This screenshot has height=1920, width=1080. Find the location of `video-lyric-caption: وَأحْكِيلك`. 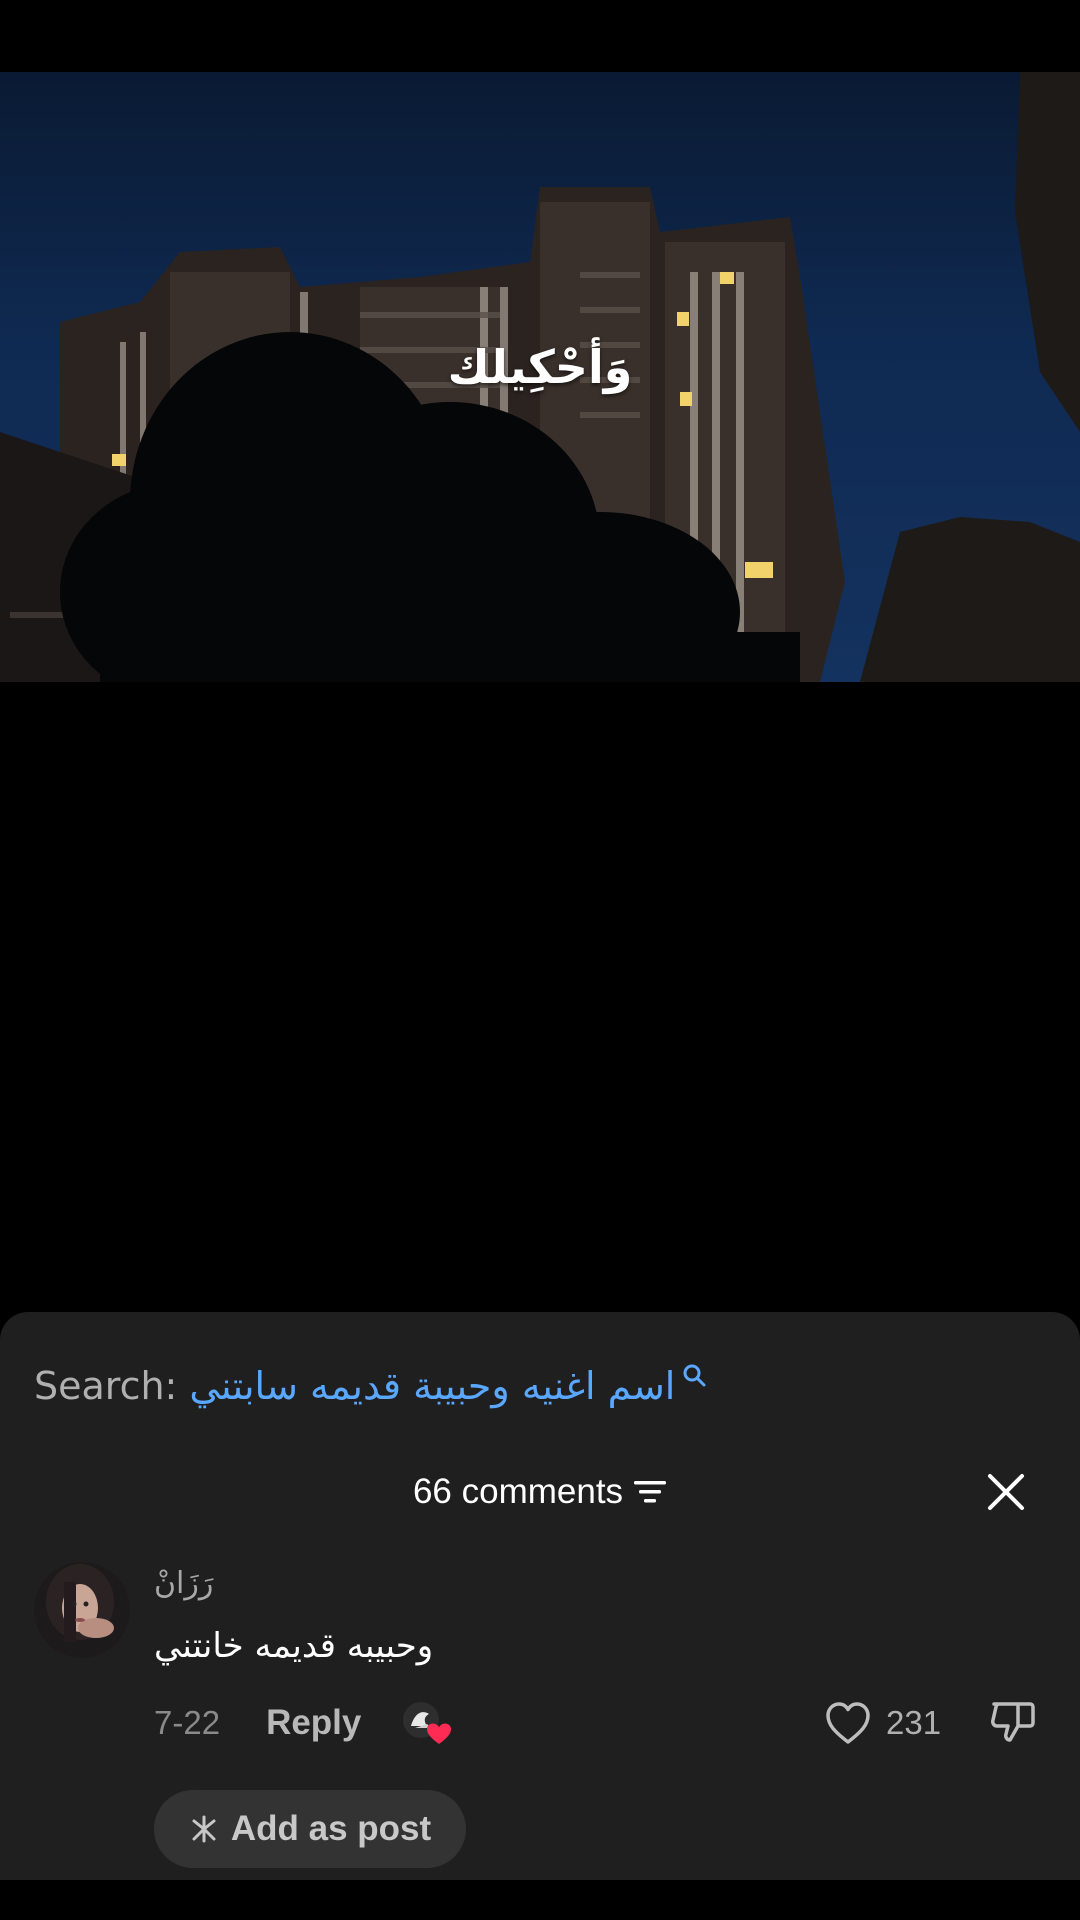

video-lyric-caption: وَأحْكِيلك is located at coordinates (540, 367).